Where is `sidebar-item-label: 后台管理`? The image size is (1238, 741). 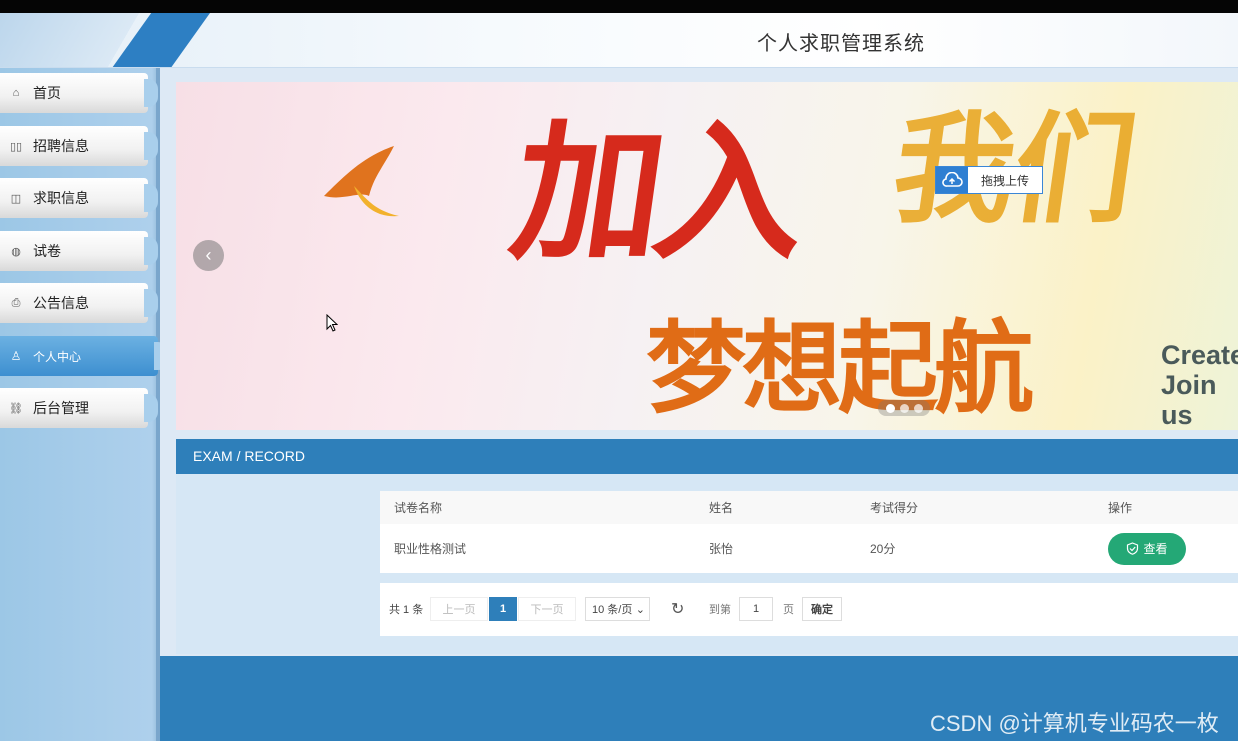
sidebar-item-label: 后台管理 is located at coordinates (61, 408).